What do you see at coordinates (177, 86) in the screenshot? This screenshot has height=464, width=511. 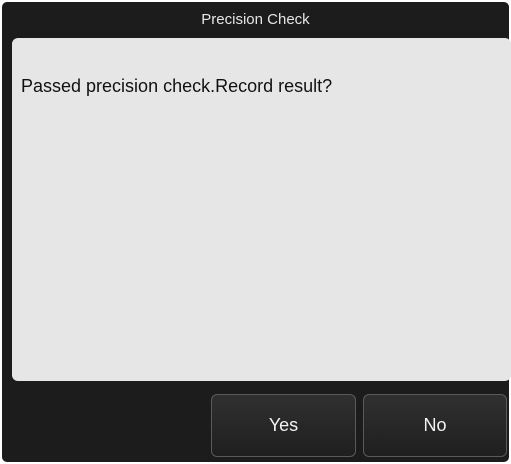 I see `dialog-message: Passed precision check.Record result?` at bounding box center [177, 86].